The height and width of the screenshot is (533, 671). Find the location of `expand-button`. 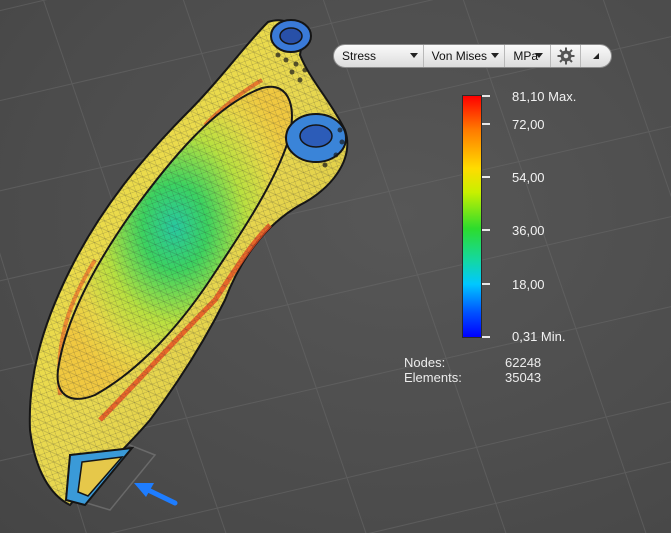

expand-button is located at coordinates (596, 56).